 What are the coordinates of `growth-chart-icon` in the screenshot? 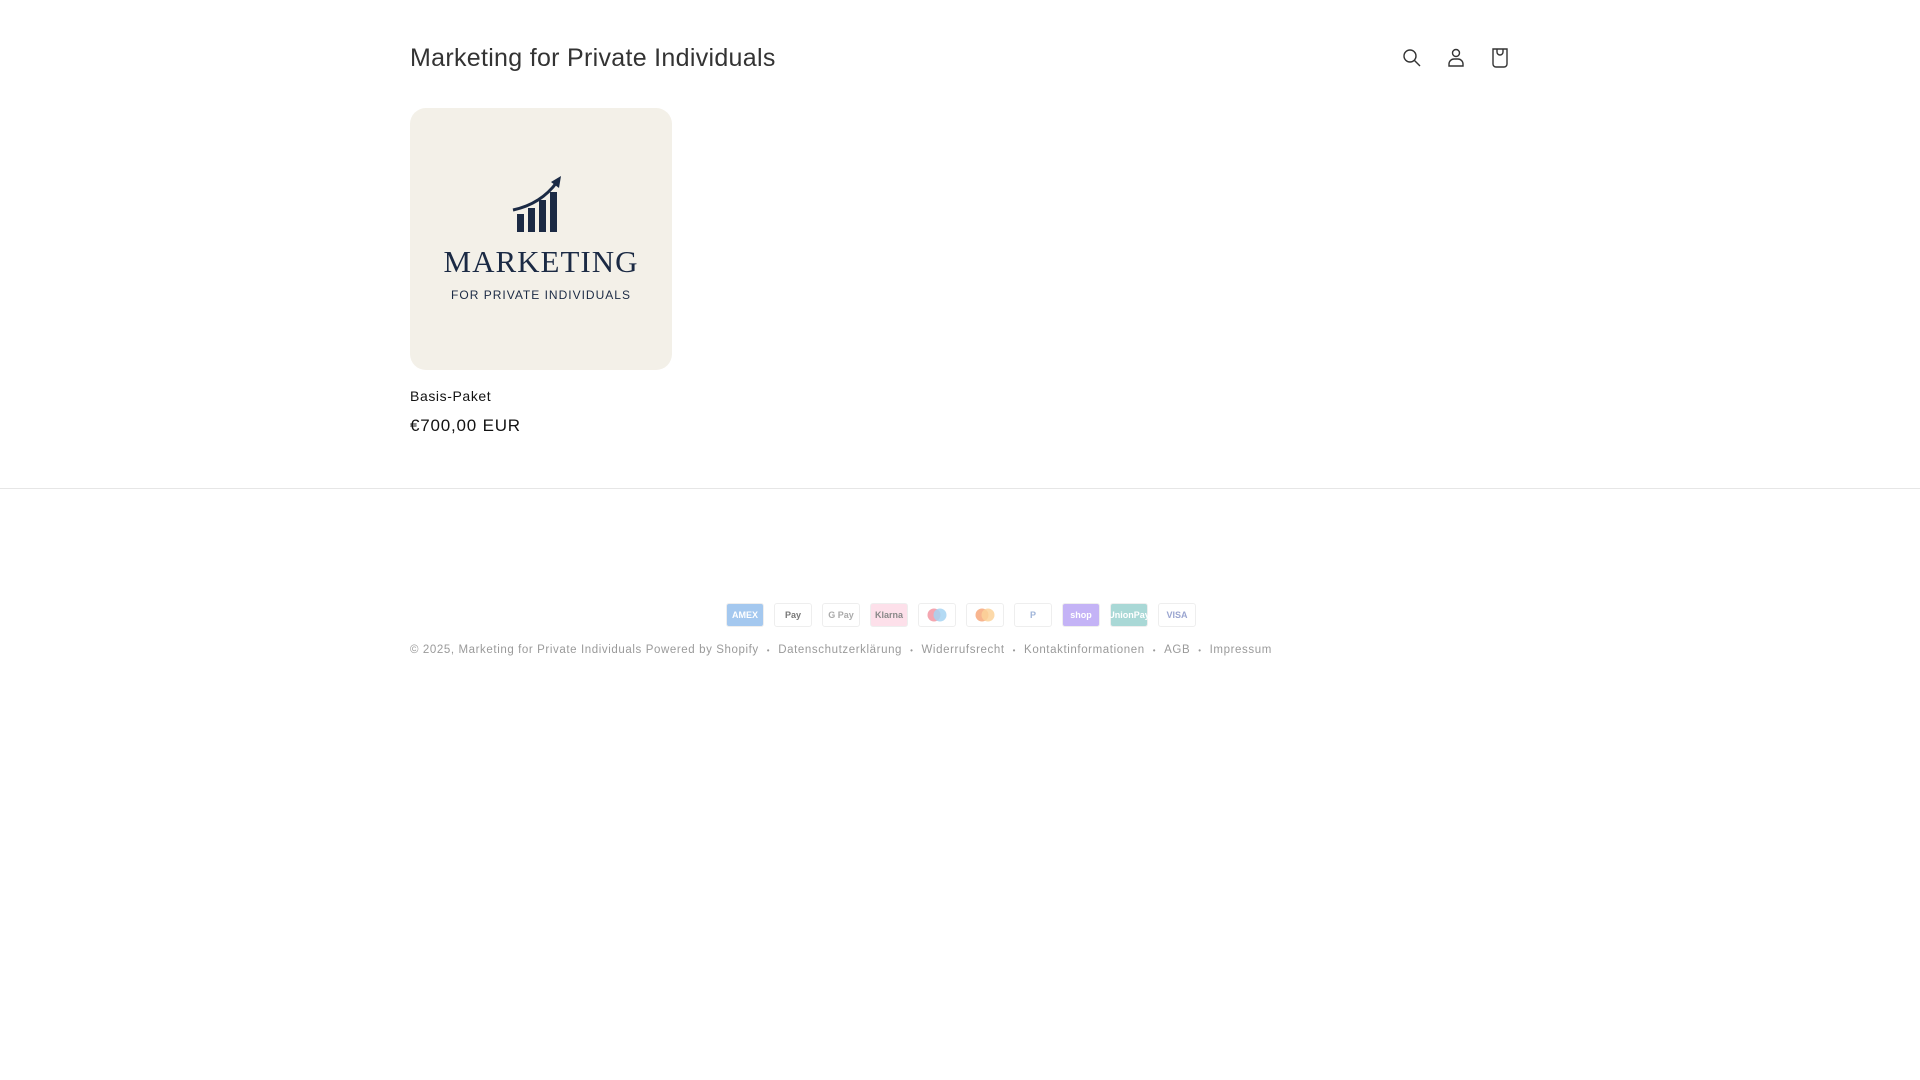 It's located at (536, 204).